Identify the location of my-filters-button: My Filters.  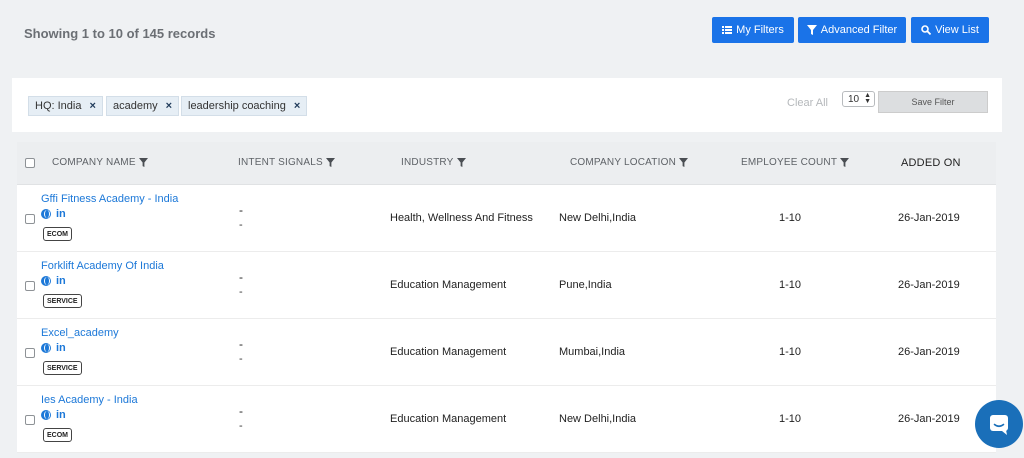
(753, 30).